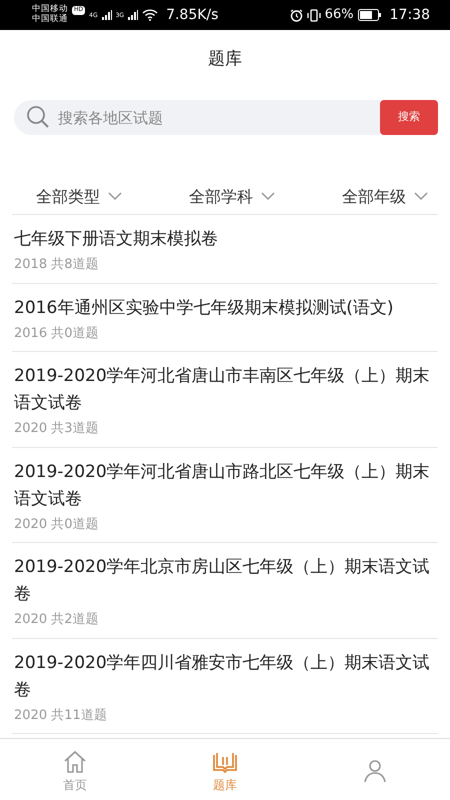  What do you see at coordinates (197, 117) in the screenshot?
I see `search-field: 搜索各地区试题` at bounding box center [197, 117].